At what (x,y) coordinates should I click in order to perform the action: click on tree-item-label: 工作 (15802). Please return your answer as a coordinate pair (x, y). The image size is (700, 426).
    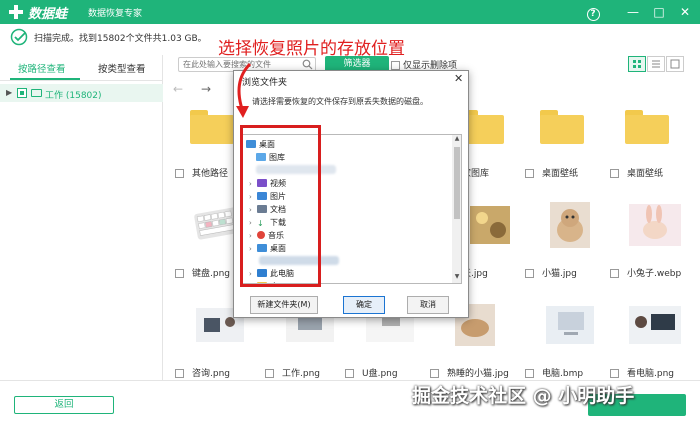
    Looking at the image, I should click on (73, 96).